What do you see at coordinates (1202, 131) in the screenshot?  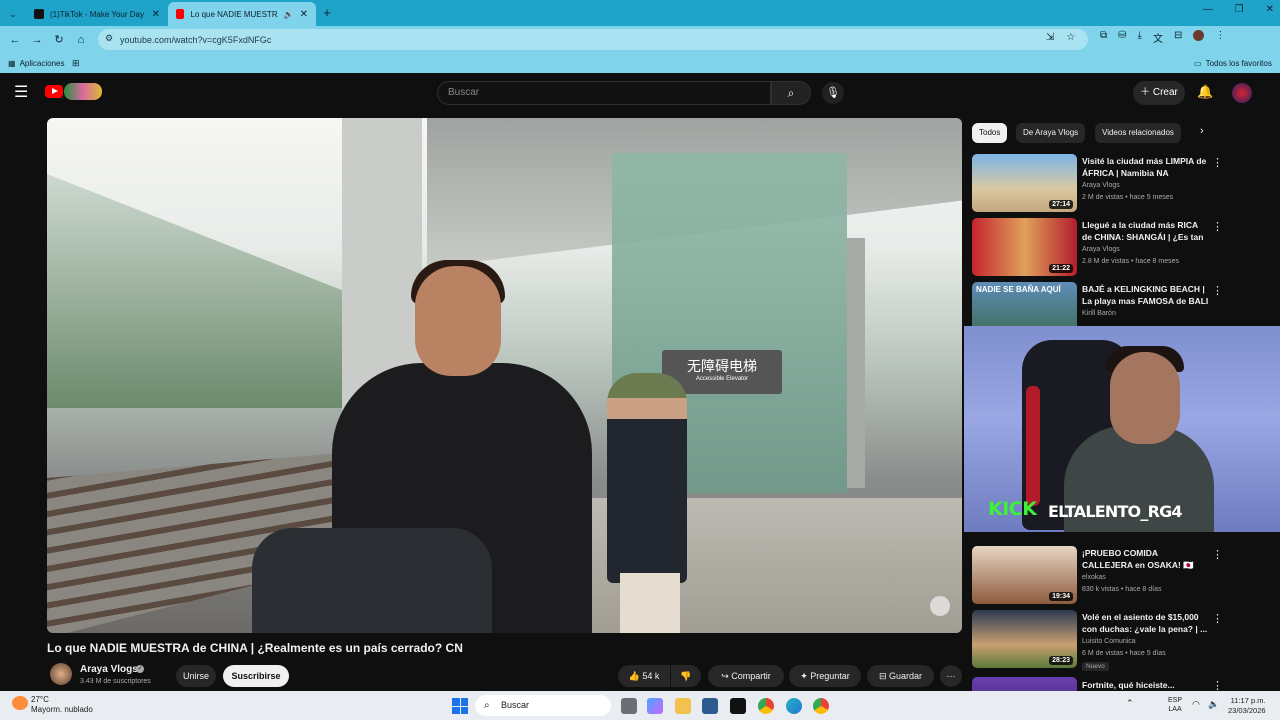 I see `chevron-right-icon: ›` at bounding box center [1202, 131].